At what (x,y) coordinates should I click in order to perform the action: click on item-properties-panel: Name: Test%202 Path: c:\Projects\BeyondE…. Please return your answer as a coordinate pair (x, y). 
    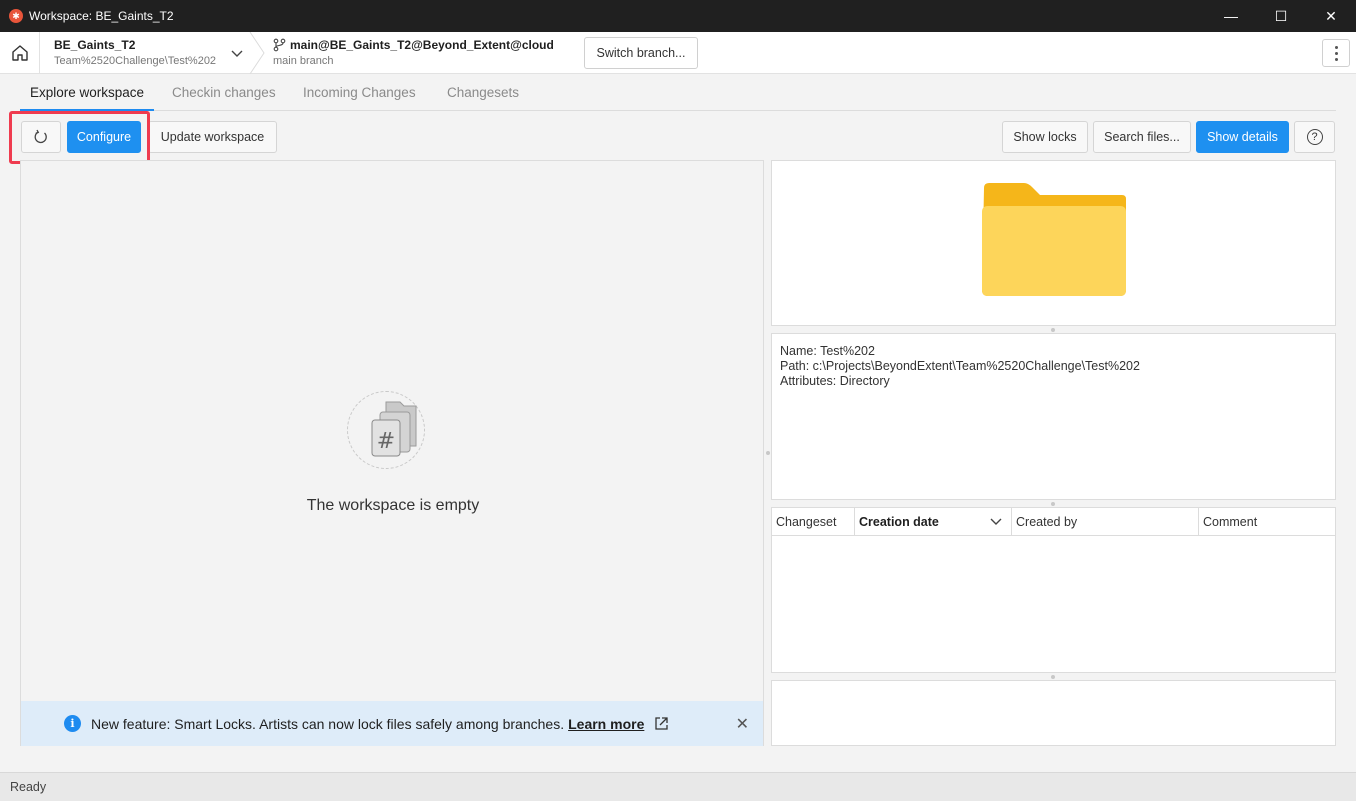
    Looking at the image, I should click on (1053, 416).